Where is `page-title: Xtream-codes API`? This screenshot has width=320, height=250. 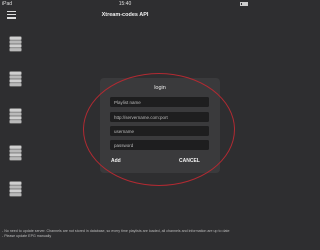 page-title: Xtream-codes API is located at coordinates (125, 15).